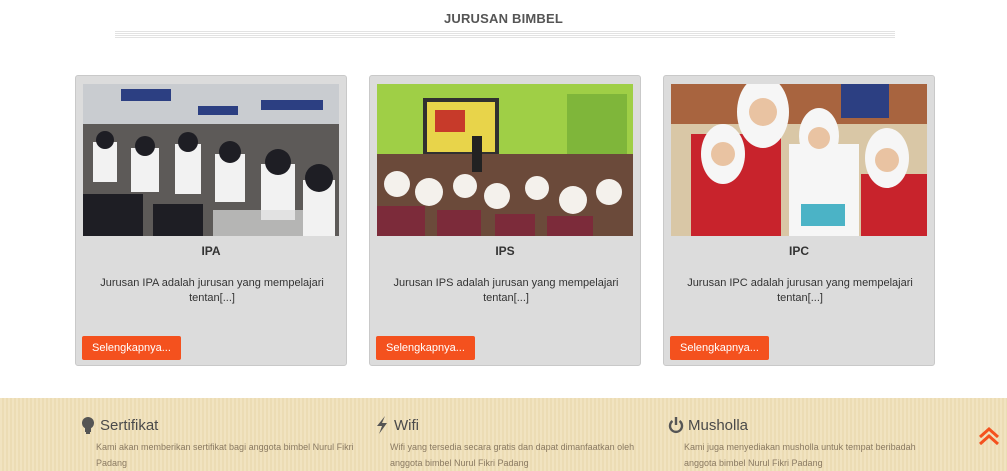 The height and width of the screenshot is (471, 1007). I want to click on lightbulb-icon, so click(88, 425).